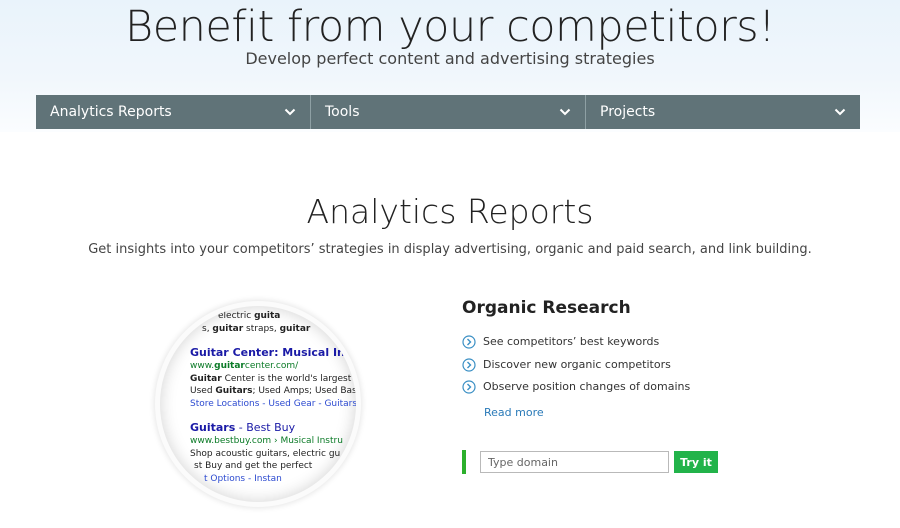 The image size is (900, 528). Describe the element at coordinates (696, 462) in the screenshot. I see `try-it-button: Try it` at that location.